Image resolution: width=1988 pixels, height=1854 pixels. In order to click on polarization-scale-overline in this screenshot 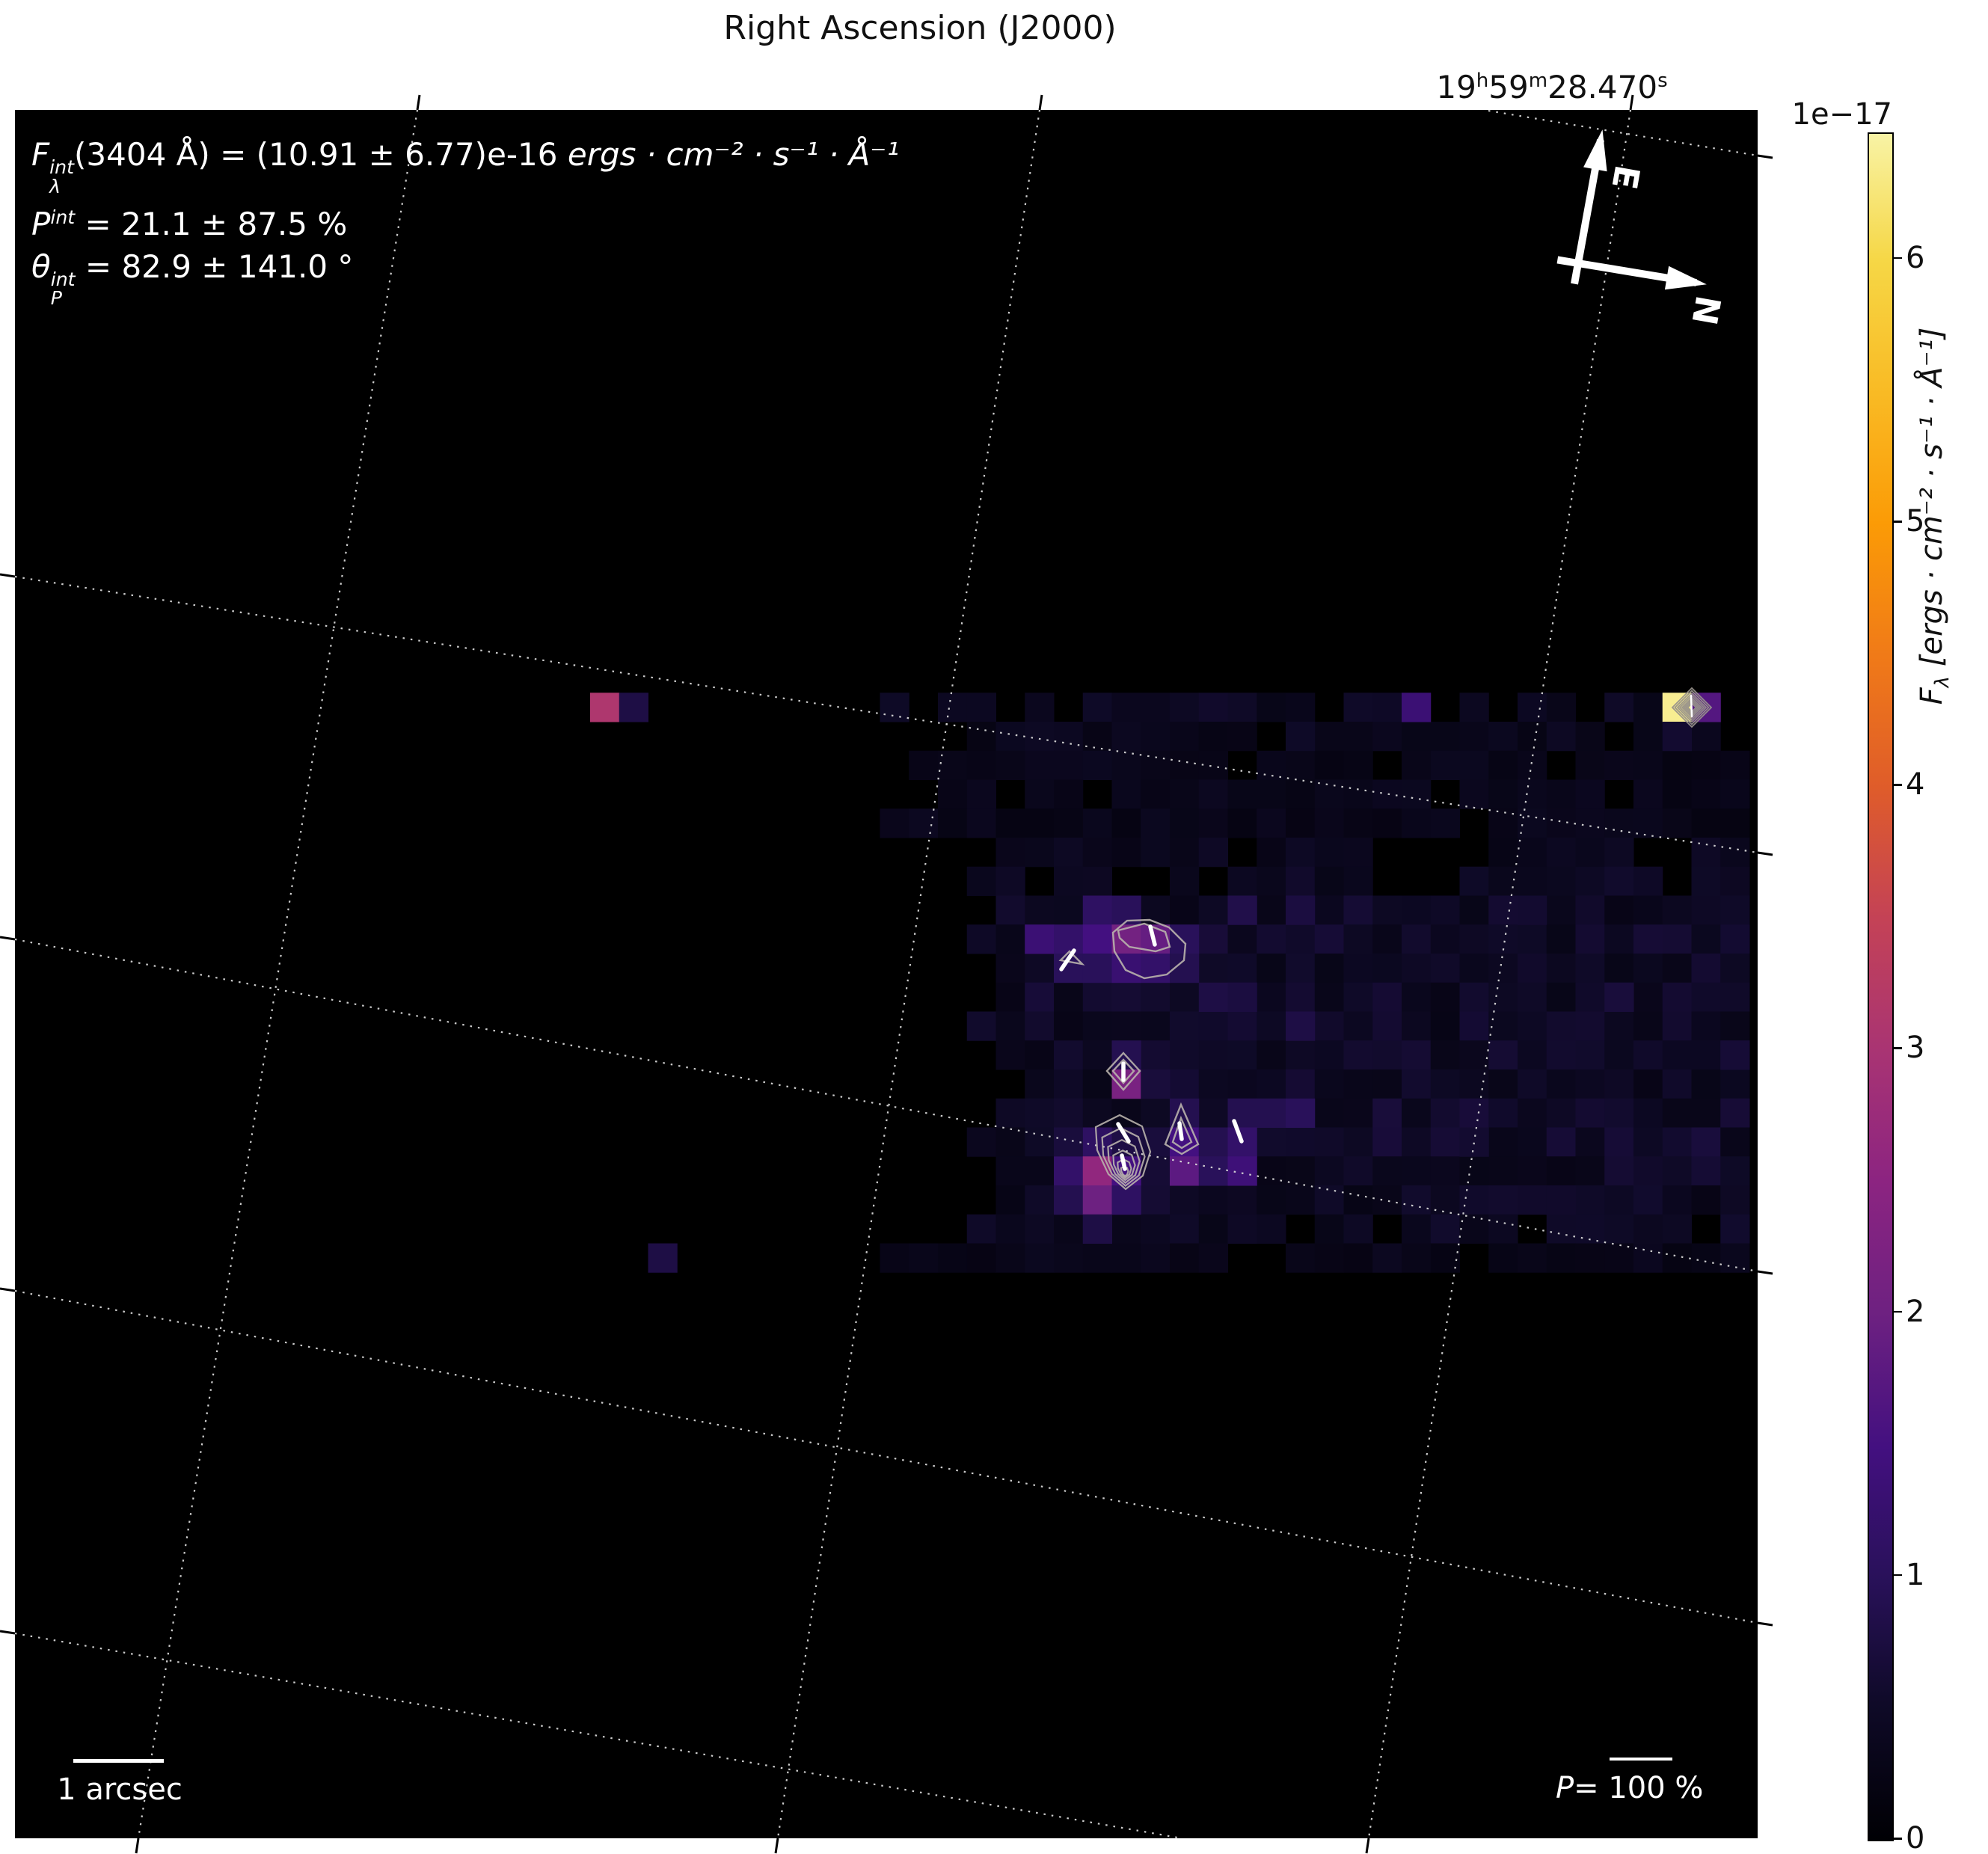, I will do `click(1641, 1759)`.